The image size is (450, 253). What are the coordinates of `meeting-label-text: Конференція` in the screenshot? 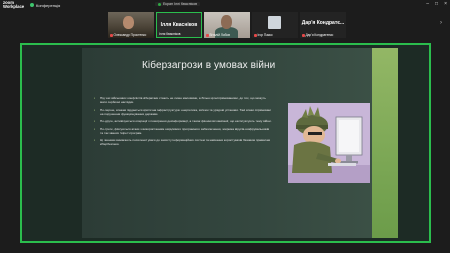 It's located at (48, 5).